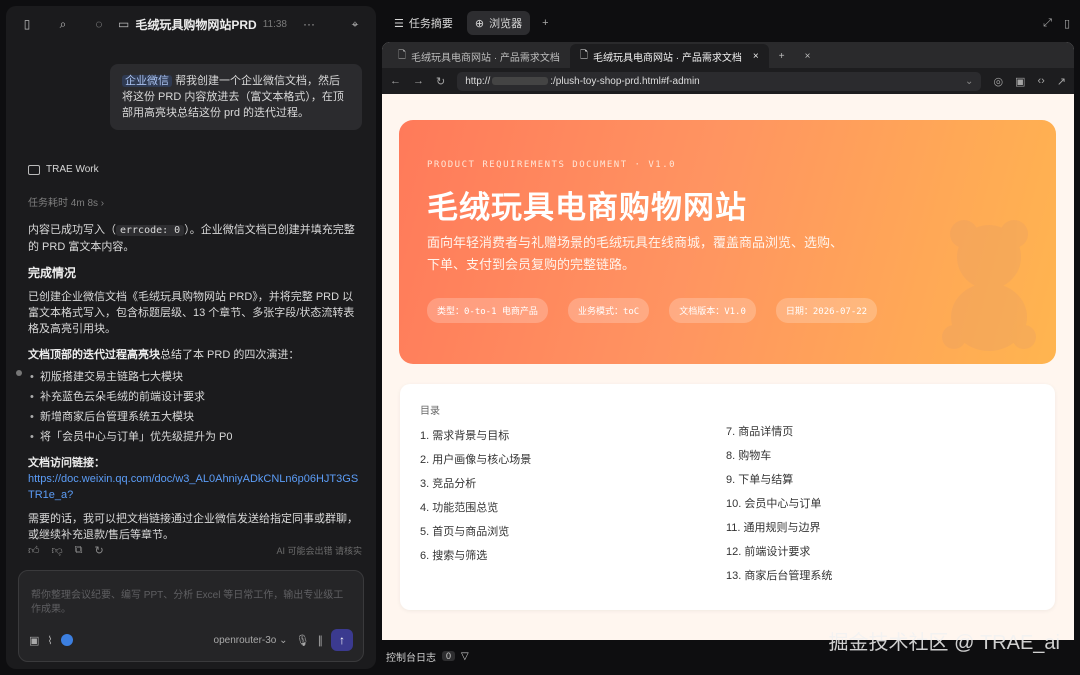 This screenshot has width=1080, height=675. What do you see at coordinates (587, 207) in the screenshot?
I see `hero-title: 毛绒玩具电商购物网站` at bounding box center [587, 207].